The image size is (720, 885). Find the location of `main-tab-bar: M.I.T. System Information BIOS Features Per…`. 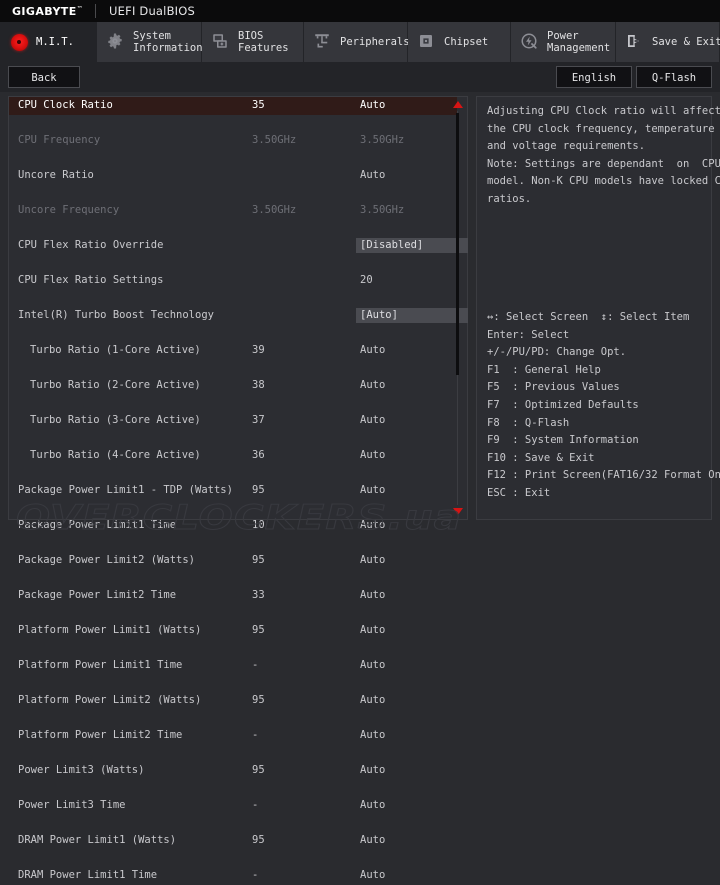

main-tab-bar: M.I.T. System Information BIOS Features Per… is located at coordinates (360, 42).